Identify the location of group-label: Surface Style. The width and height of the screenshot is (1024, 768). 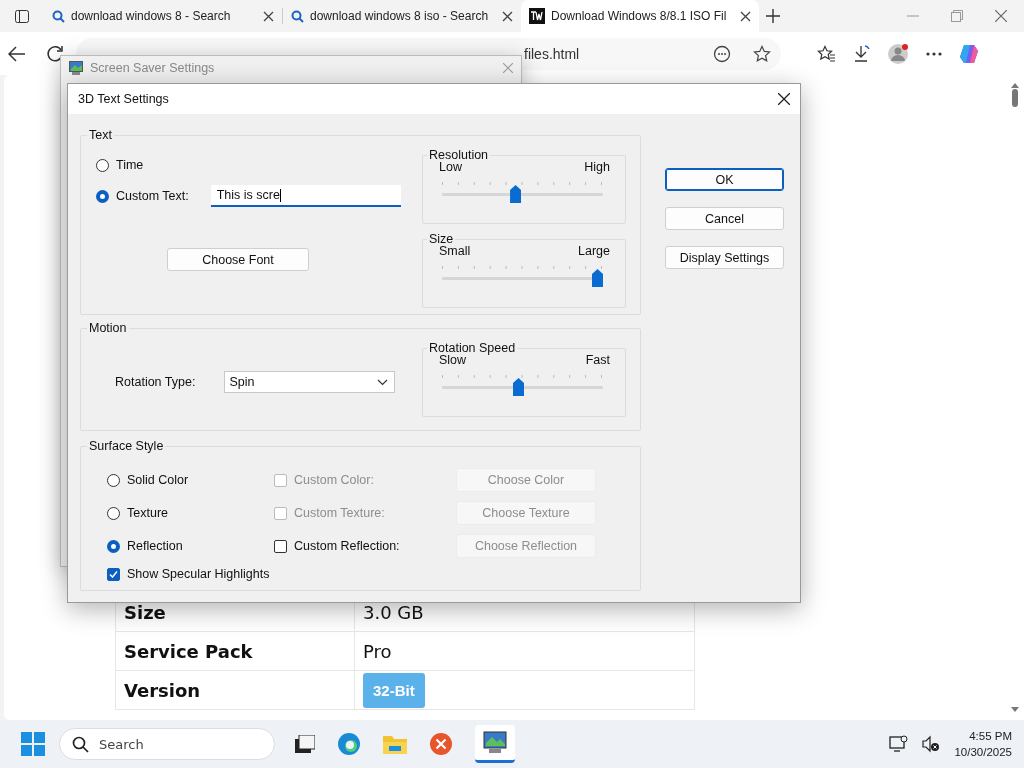
(126, 446).